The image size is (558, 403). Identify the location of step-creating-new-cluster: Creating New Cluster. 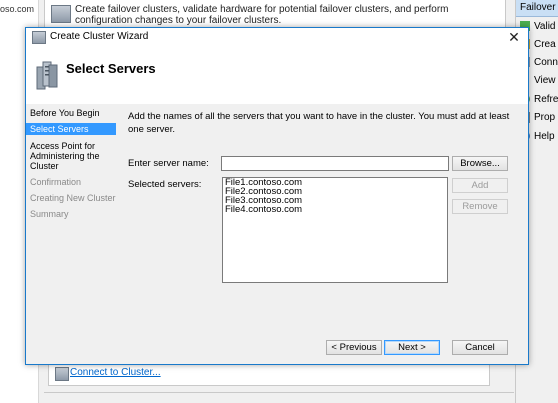
(73, 198).